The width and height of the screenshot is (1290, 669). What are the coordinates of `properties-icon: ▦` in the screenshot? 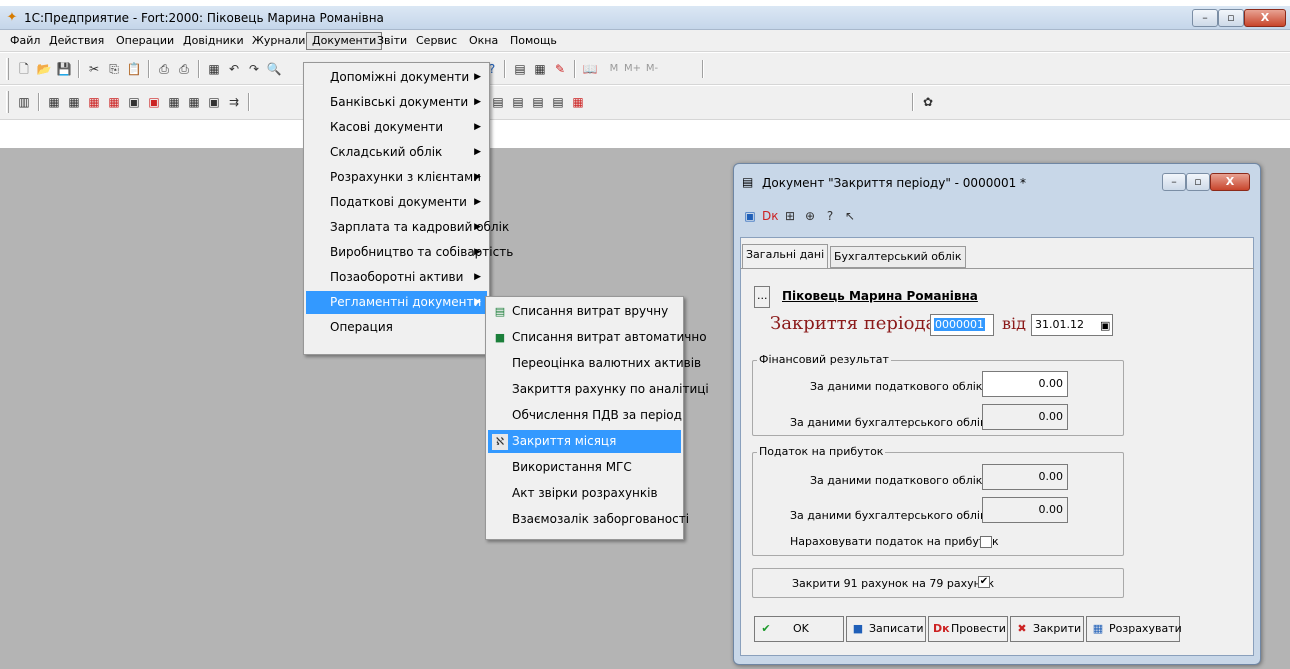 It's located at (214, 69).